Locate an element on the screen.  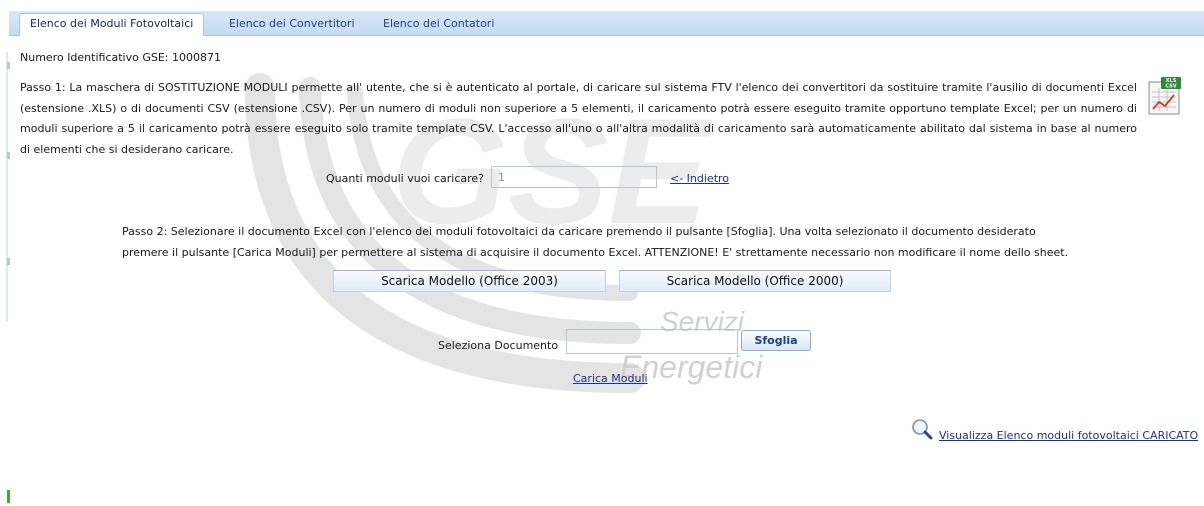
left-rail is located at coordinates (5, 253).